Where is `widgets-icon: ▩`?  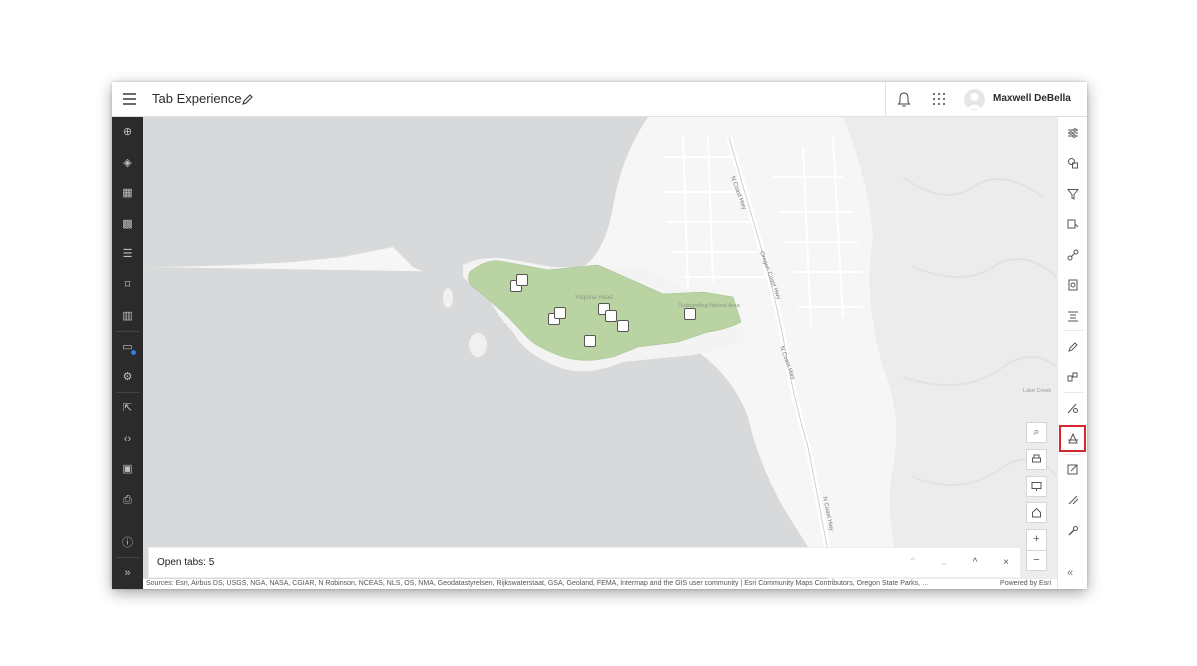 widgets-icon: ▩ is located at coordinates (127, 224).